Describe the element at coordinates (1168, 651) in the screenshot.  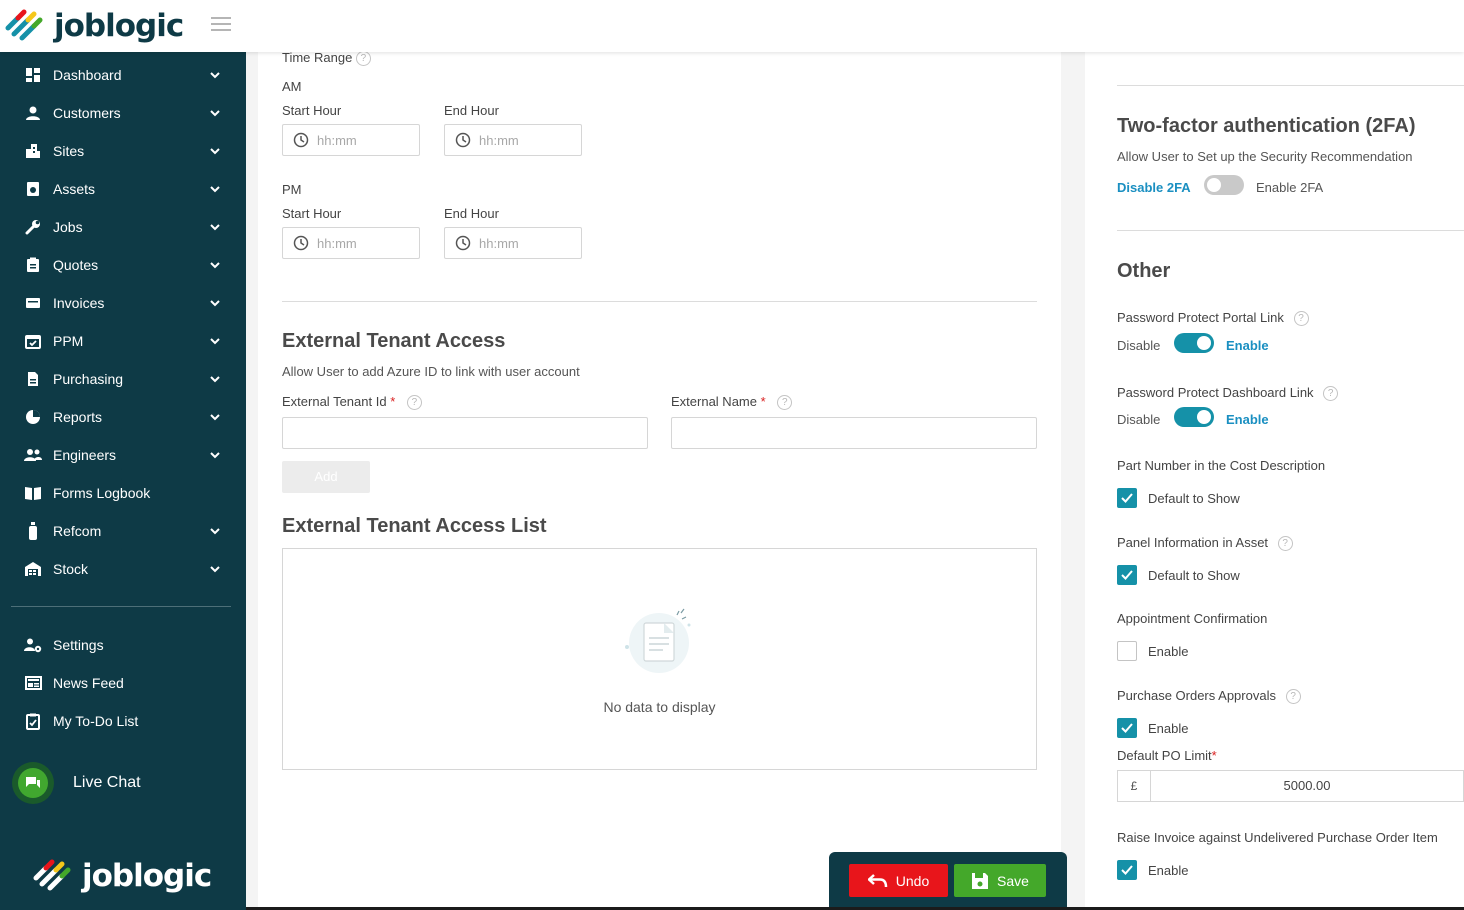
I see `appointment-checkbox-label: Enable` at that location.